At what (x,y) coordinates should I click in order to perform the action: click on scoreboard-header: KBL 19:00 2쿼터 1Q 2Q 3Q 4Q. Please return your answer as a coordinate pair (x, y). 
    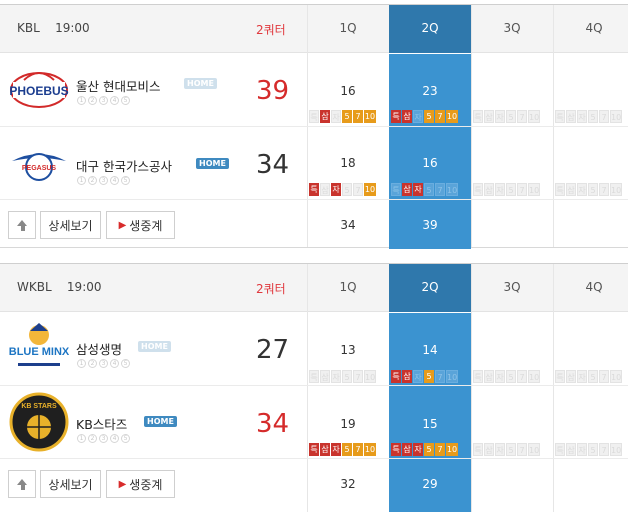
    Looking at the image, I should click on (314, 29).